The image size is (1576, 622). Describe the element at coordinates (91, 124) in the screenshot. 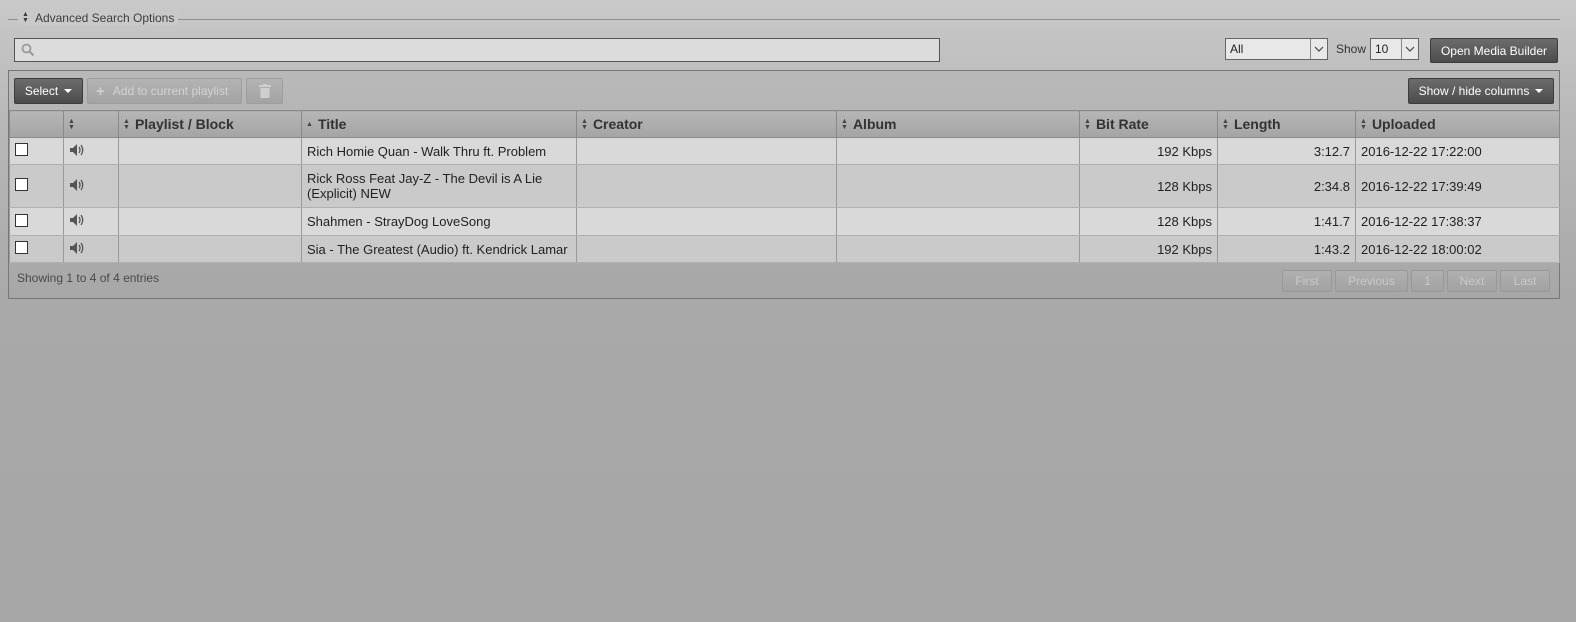

I see `header-preview-column: ▲ ▼` at that location.